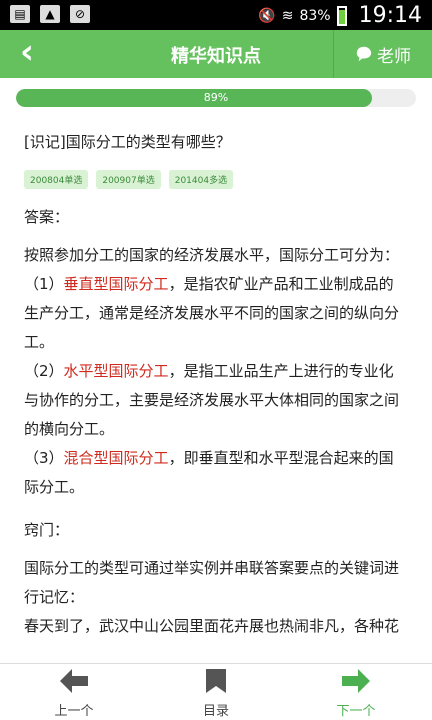 Image resolution: width=432 pixels, height=720 pixels. I want to click on mute-icon: 🔇, so click(267, 15).